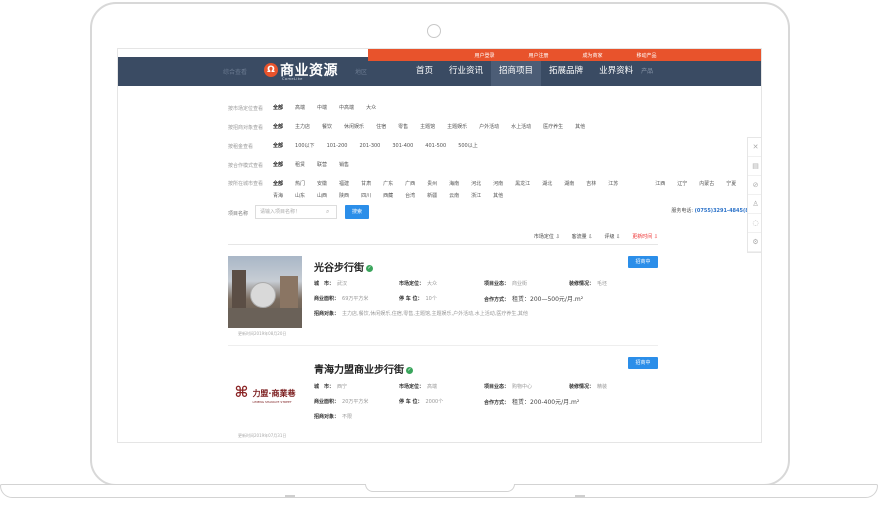 The height and width of the screenshot is (507, 878). Describe the element at coordinates (302, 127) in the screenshot. I see `filter-option: 主力店` at that location.